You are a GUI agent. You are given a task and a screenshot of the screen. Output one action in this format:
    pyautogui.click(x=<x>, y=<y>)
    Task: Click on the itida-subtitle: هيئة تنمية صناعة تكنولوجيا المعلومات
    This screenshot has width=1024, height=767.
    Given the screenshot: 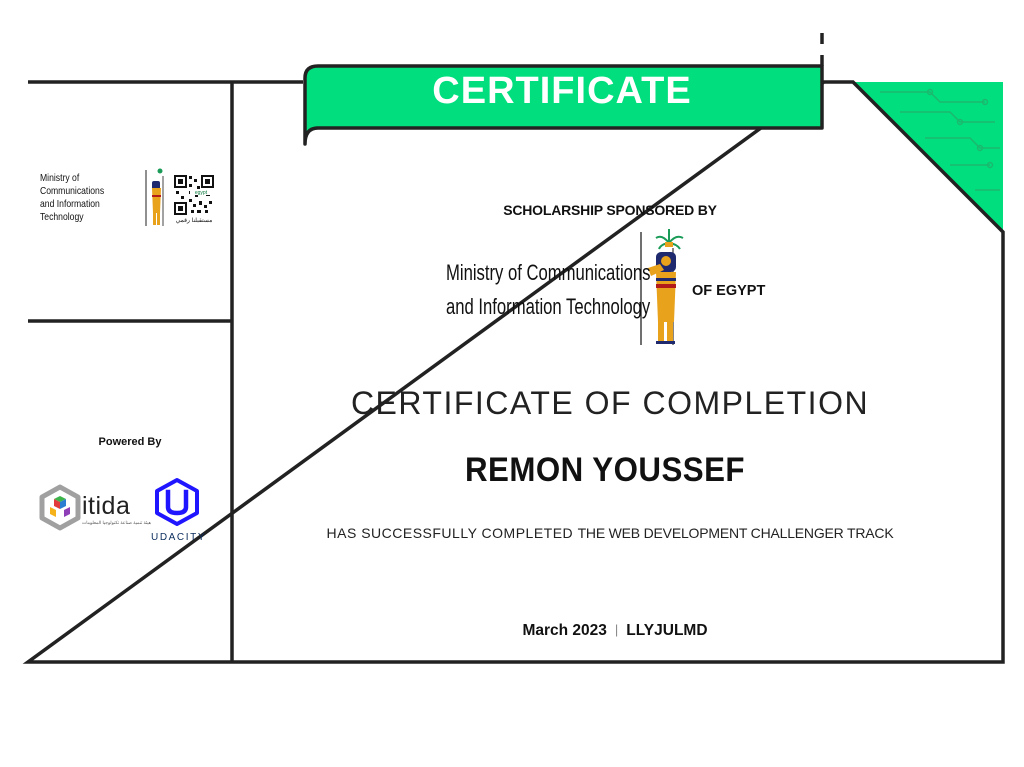 What is the action you would take?
    pyautogui.click(x=116, y=522)
    